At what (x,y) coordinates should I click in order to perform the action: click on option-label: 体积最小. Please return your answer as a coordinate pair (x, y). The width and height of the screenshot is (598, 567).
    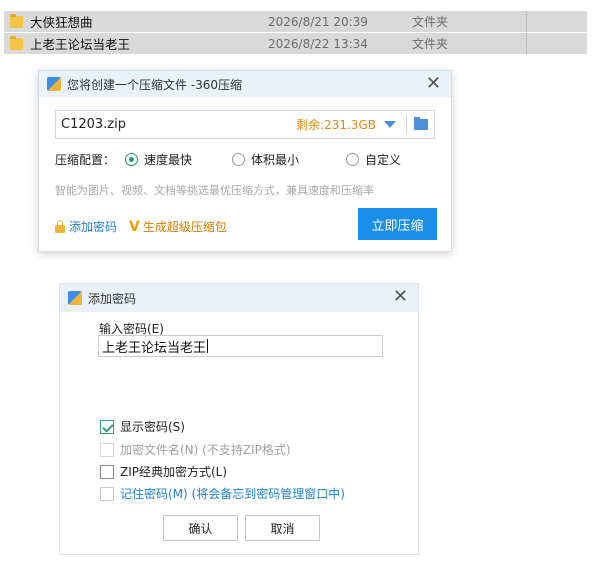
    Looking at the image, I should click on (275, 160).